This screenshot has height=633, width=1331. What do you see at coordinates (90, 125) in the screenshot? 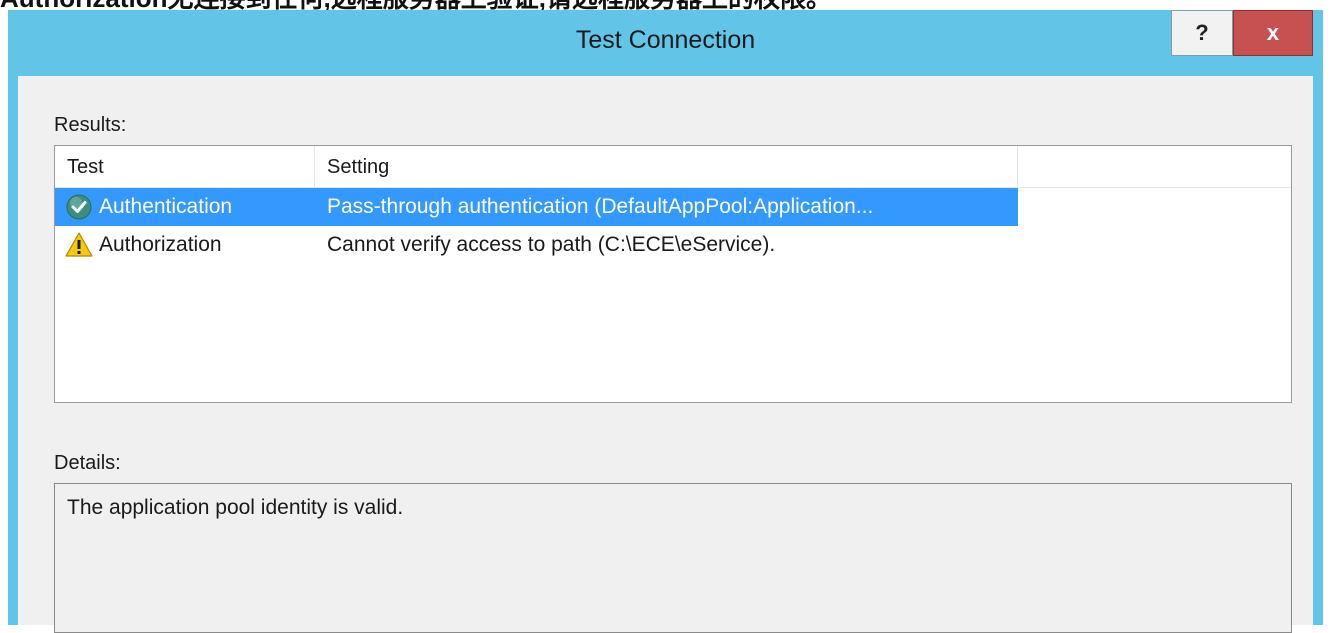
I see `results-label: Results:` at bounding box center [90, 125].